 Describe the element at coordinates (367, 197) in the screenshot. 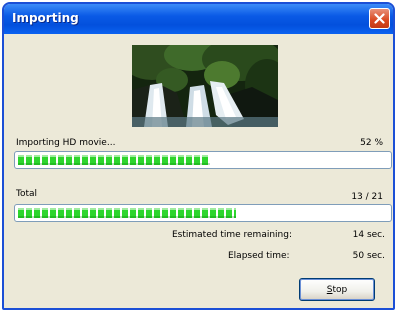

I see `total-count: 13 / 21` at that location.